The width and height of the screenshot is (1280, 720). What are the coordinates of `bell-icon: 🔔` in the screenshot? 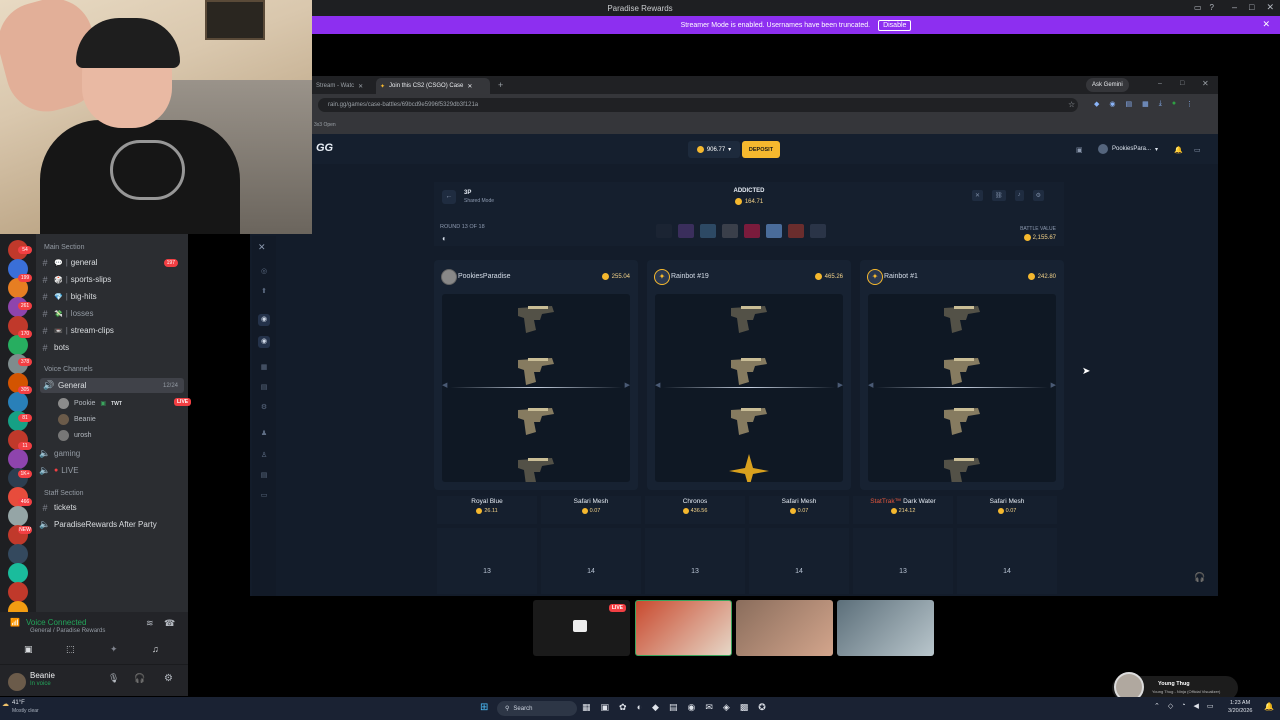 It's located at (1178, 150).